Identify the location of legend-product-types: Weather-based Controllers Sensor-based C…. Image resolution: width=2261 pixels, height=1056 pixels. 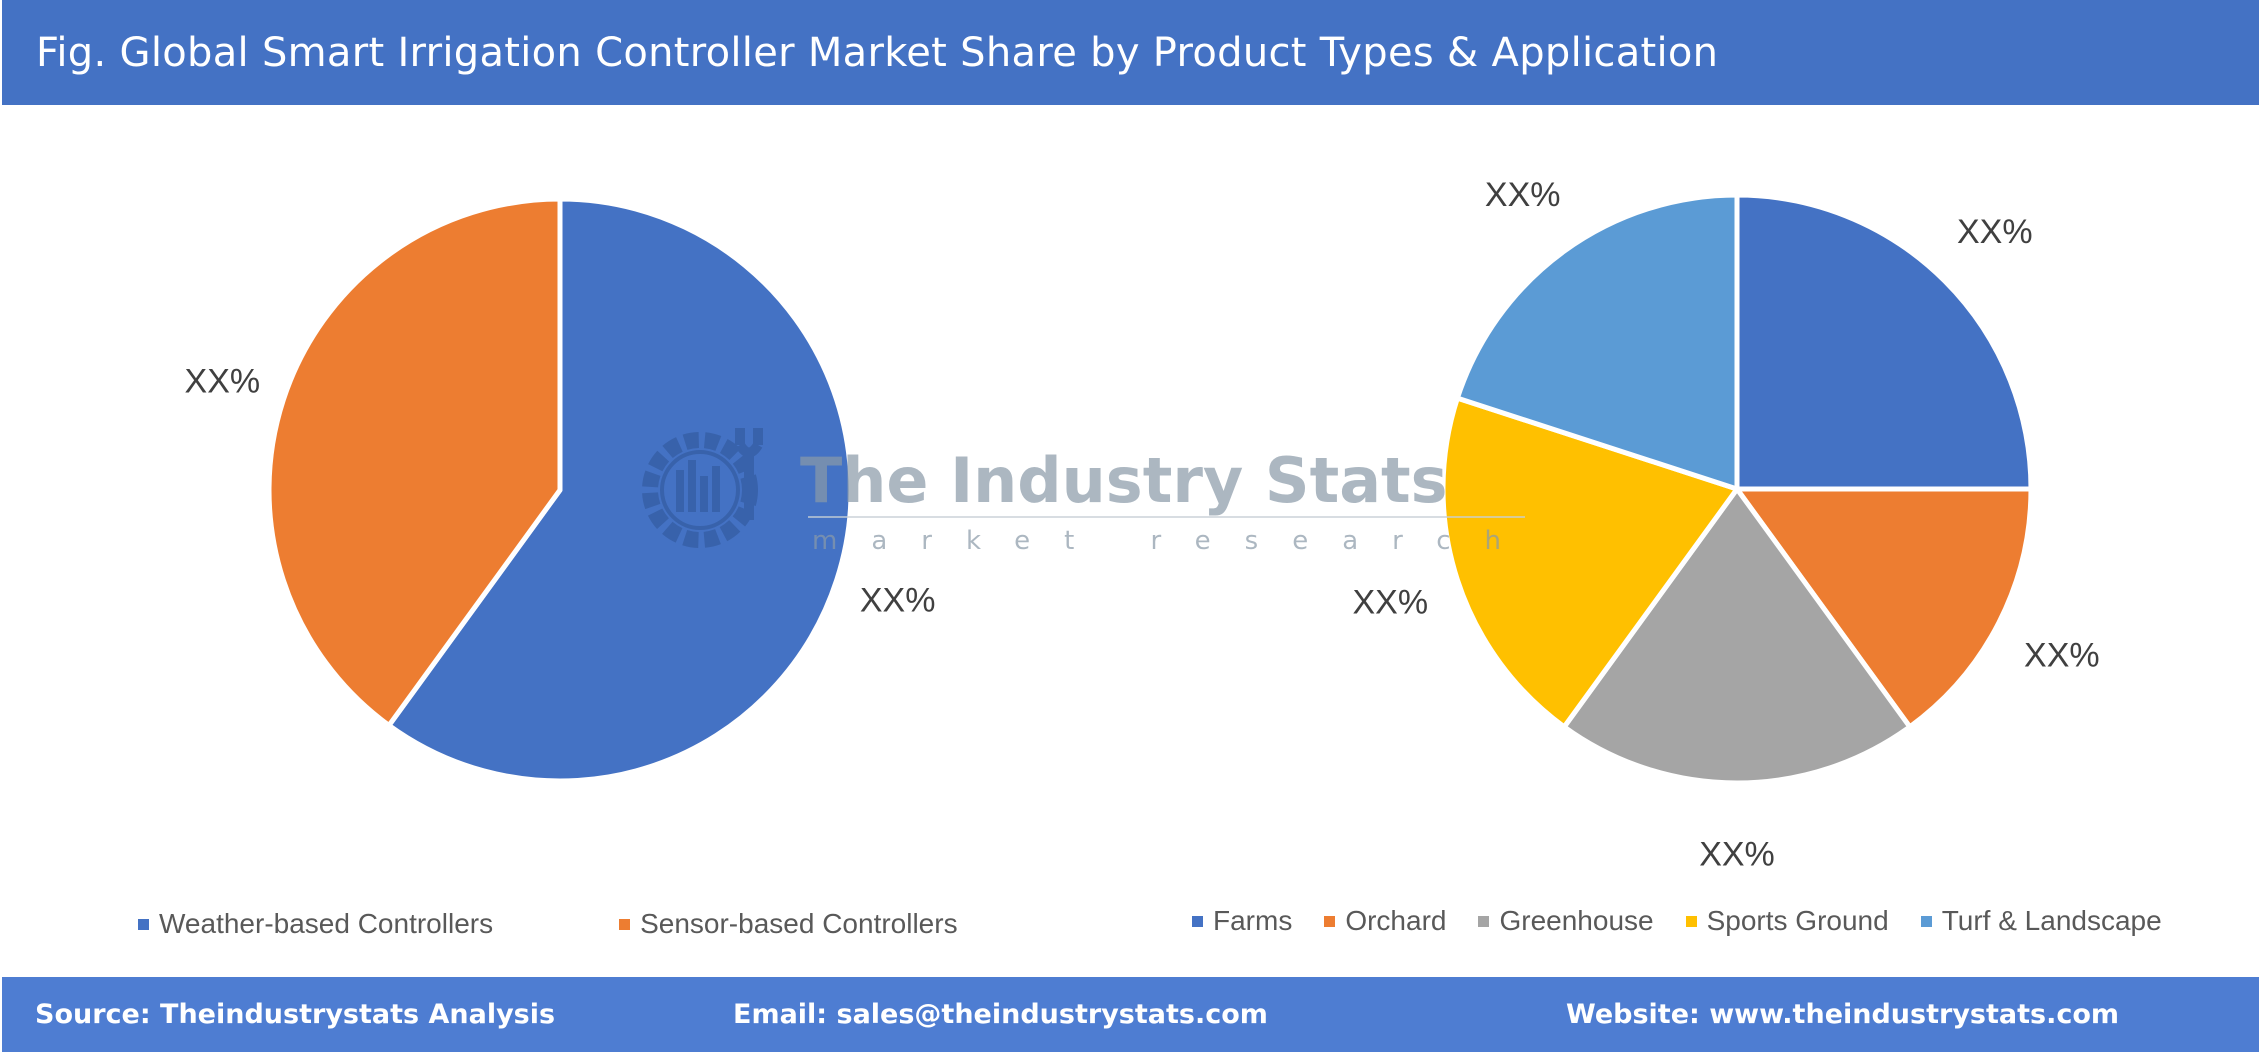
(611, 924).